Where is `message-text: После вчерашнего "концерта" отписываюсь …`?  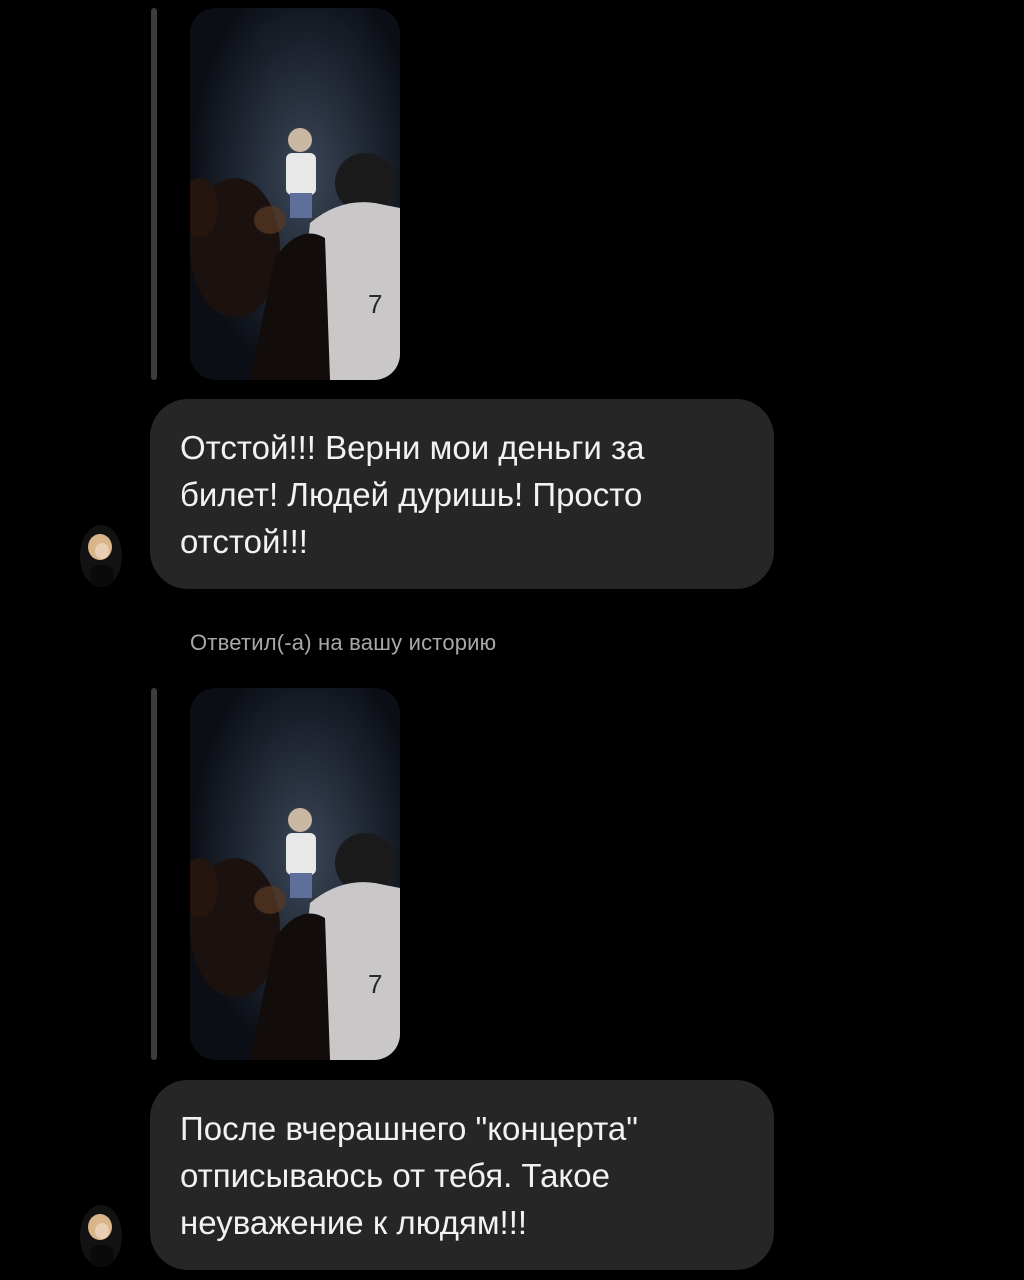 message-text: После вчерашнего "концерта" отписываюсь … is located at coordinates (409, 1175).